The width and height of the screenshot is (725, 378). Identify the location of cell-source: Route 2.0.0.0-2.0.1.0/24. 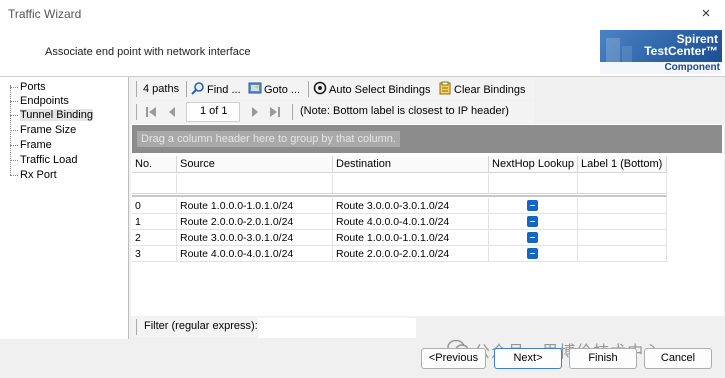
(255, 222).